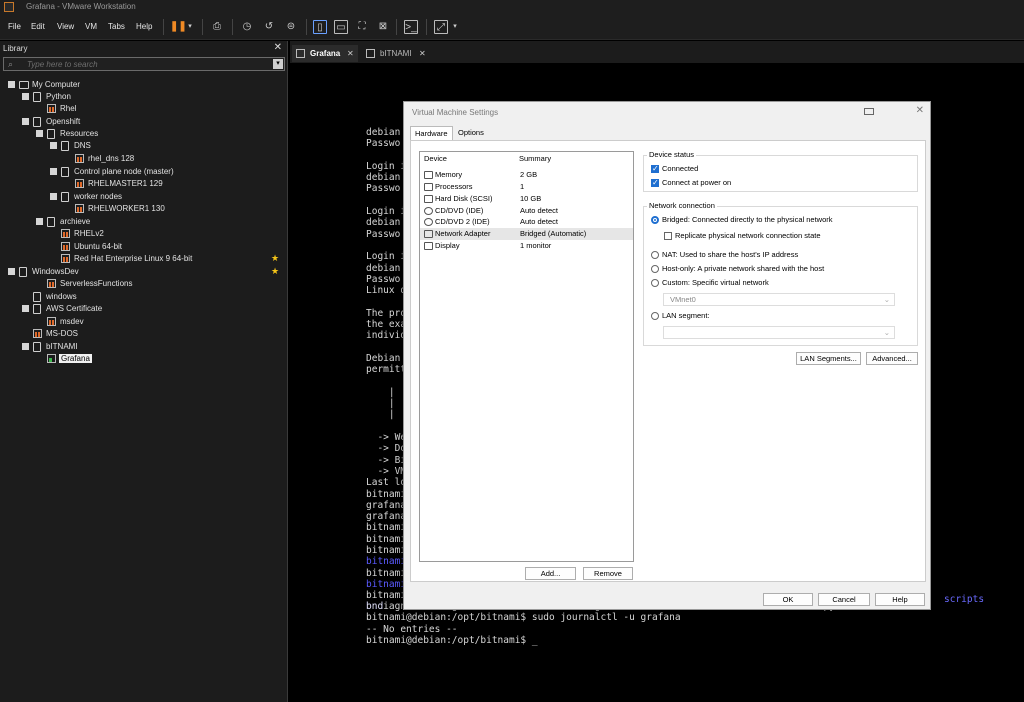 The width and height of the screenshot is (1024, 702). Describe the element at coordinates (526, 187) in the screenshot. I see `device-row-processors: Processors 1` at that location.